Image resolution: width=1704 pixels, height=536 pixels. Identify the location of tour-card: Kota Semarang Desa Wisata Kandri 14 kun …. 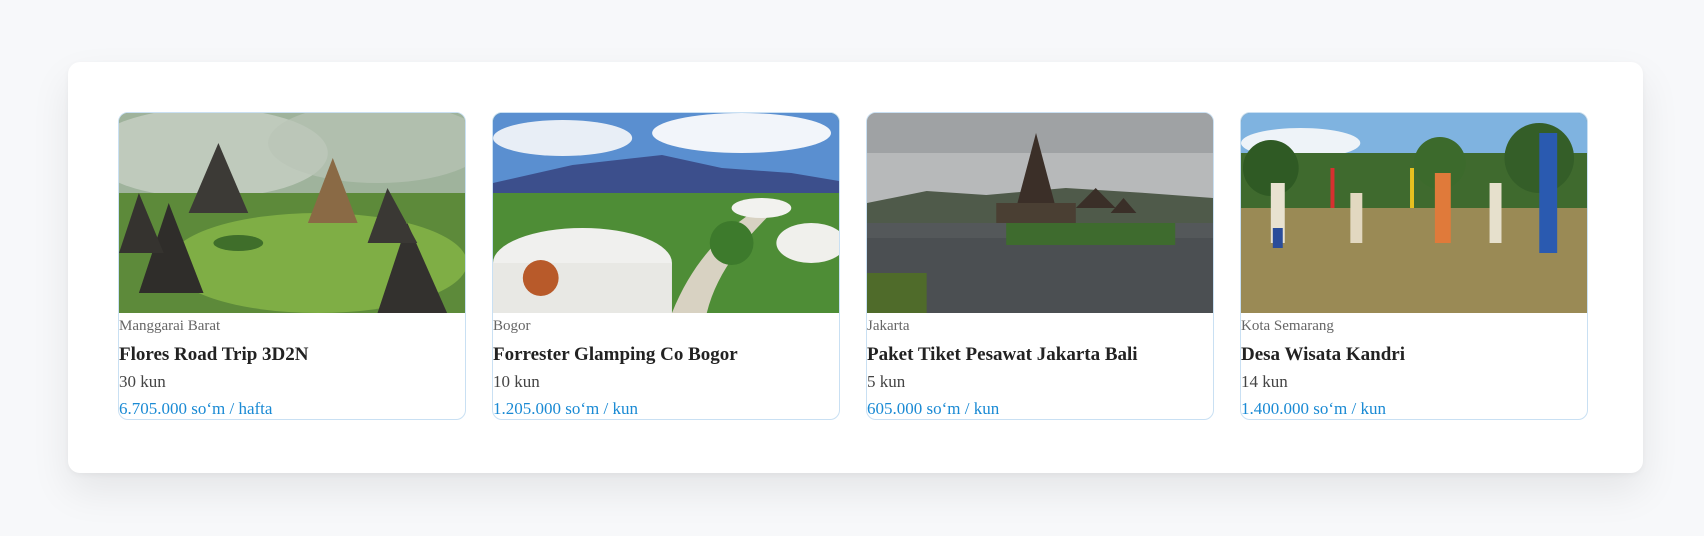
(1414, 266).